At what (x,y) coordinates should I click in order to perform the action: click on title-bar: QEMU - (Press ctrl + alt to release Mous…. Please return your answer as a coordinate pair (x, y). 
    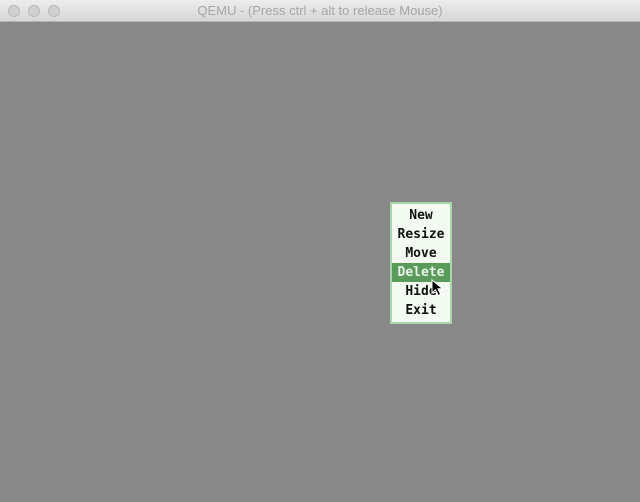
    Looking at the image, I should click on (320, 11).